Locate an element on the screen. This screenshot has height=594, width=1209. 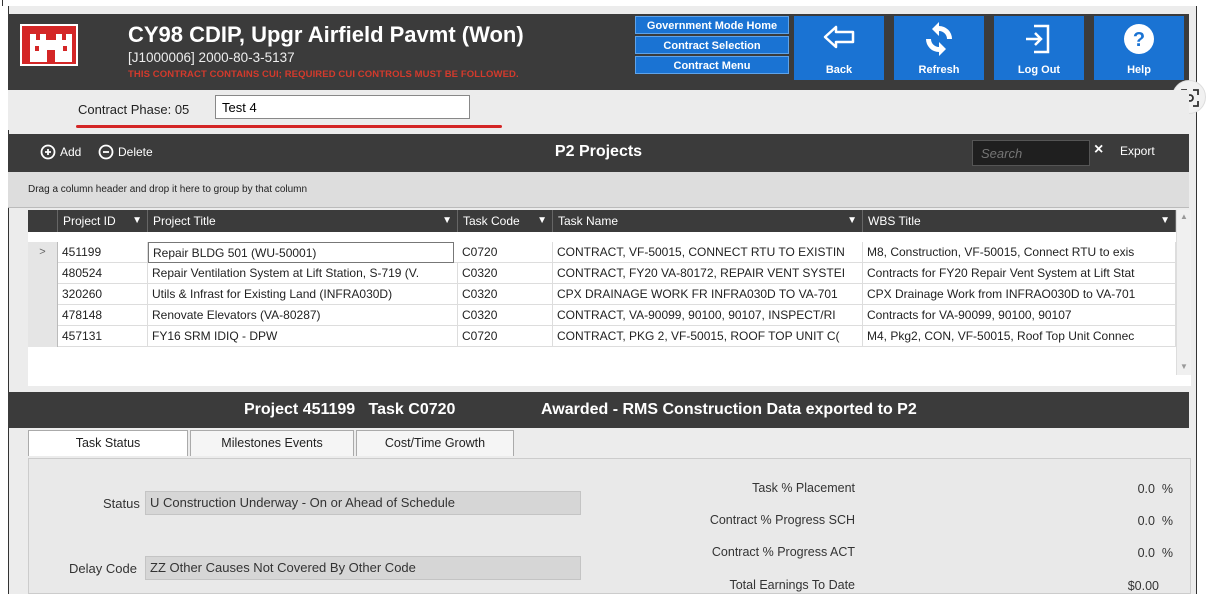
contract-progress-act-label: Contract % Progress ACT is located at coordinates (783, 552).